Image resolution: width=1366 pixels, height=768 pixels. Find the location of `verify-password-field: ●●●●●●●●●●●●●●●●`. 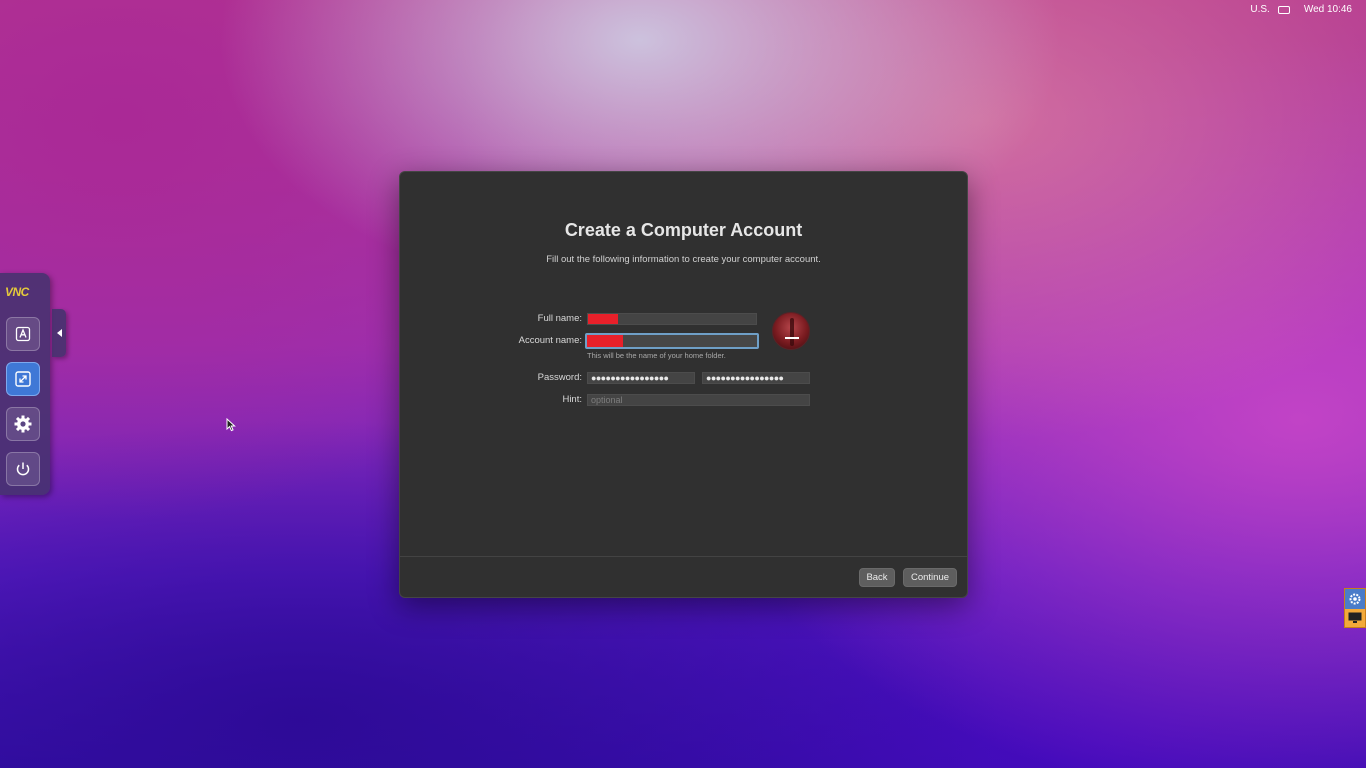

verify-password-field: ●●●●●●●●●●●●●●●● is located at coordinates (756, 378).